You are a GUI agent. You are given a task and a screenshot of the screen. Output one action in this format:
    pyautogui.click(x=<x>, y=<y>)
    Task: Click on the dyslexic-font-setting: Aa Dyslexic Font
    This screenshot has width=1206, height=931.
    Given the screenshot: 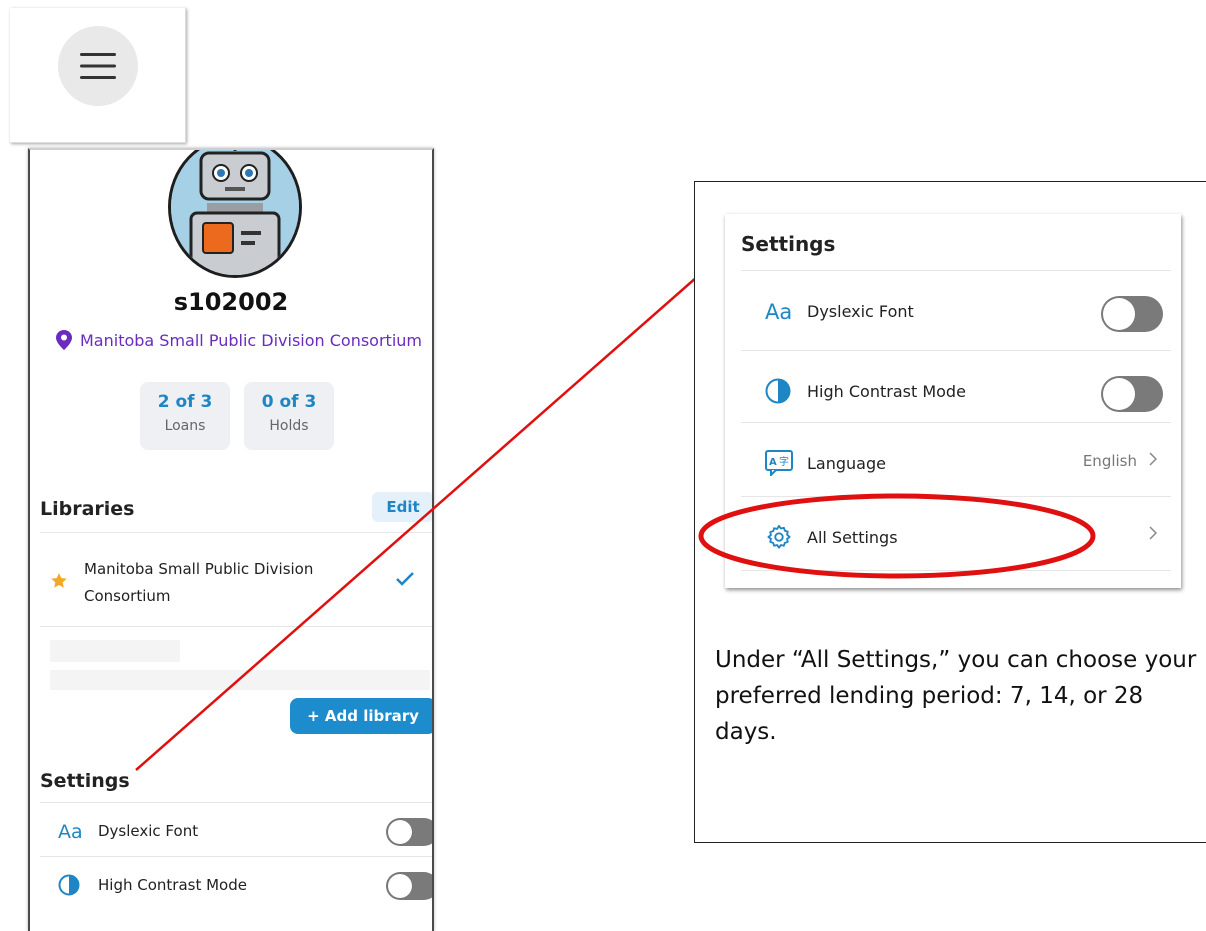 What is the action you would take?
    pyautogui.click(x=236, y=831)
    